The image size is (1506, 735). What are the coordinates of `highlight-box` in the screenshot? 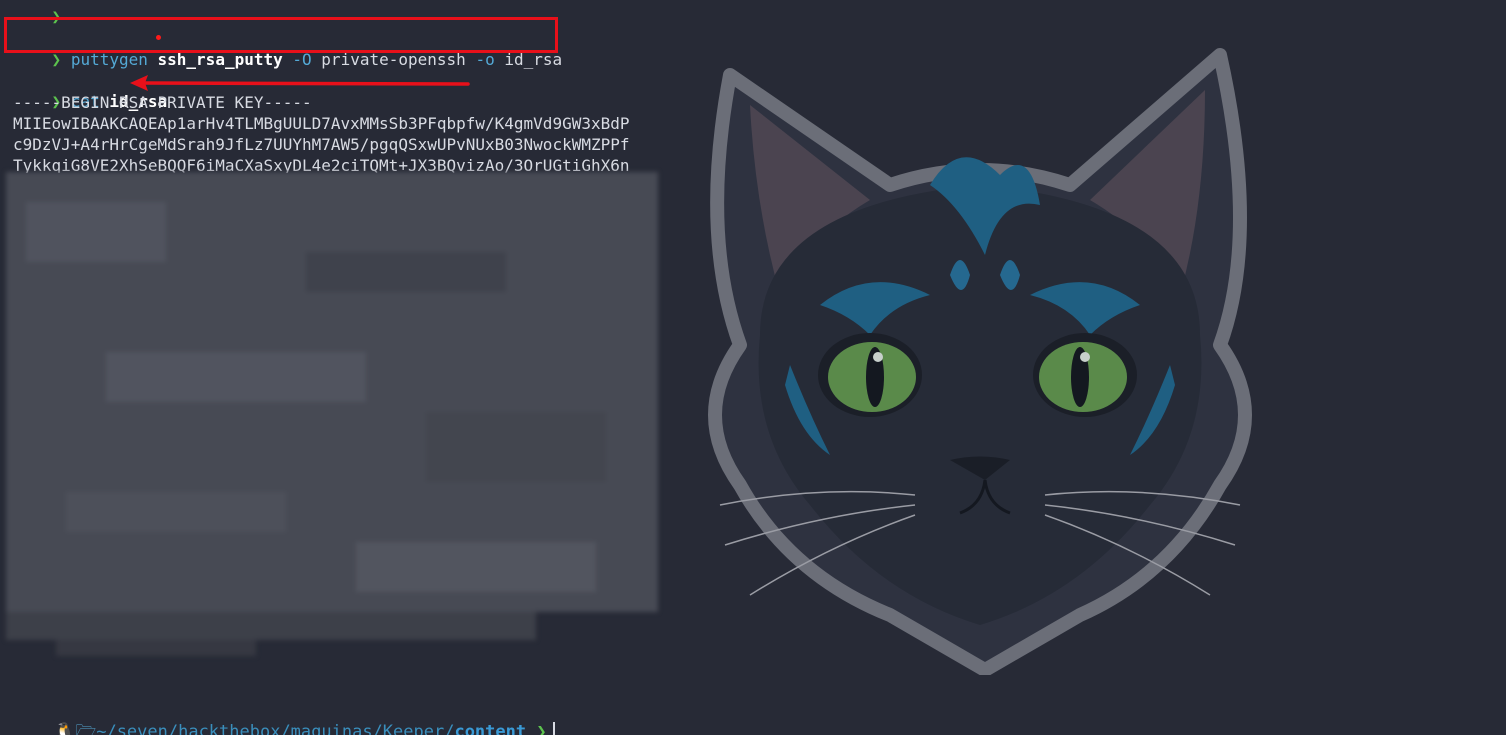 It's located at (281, 35).